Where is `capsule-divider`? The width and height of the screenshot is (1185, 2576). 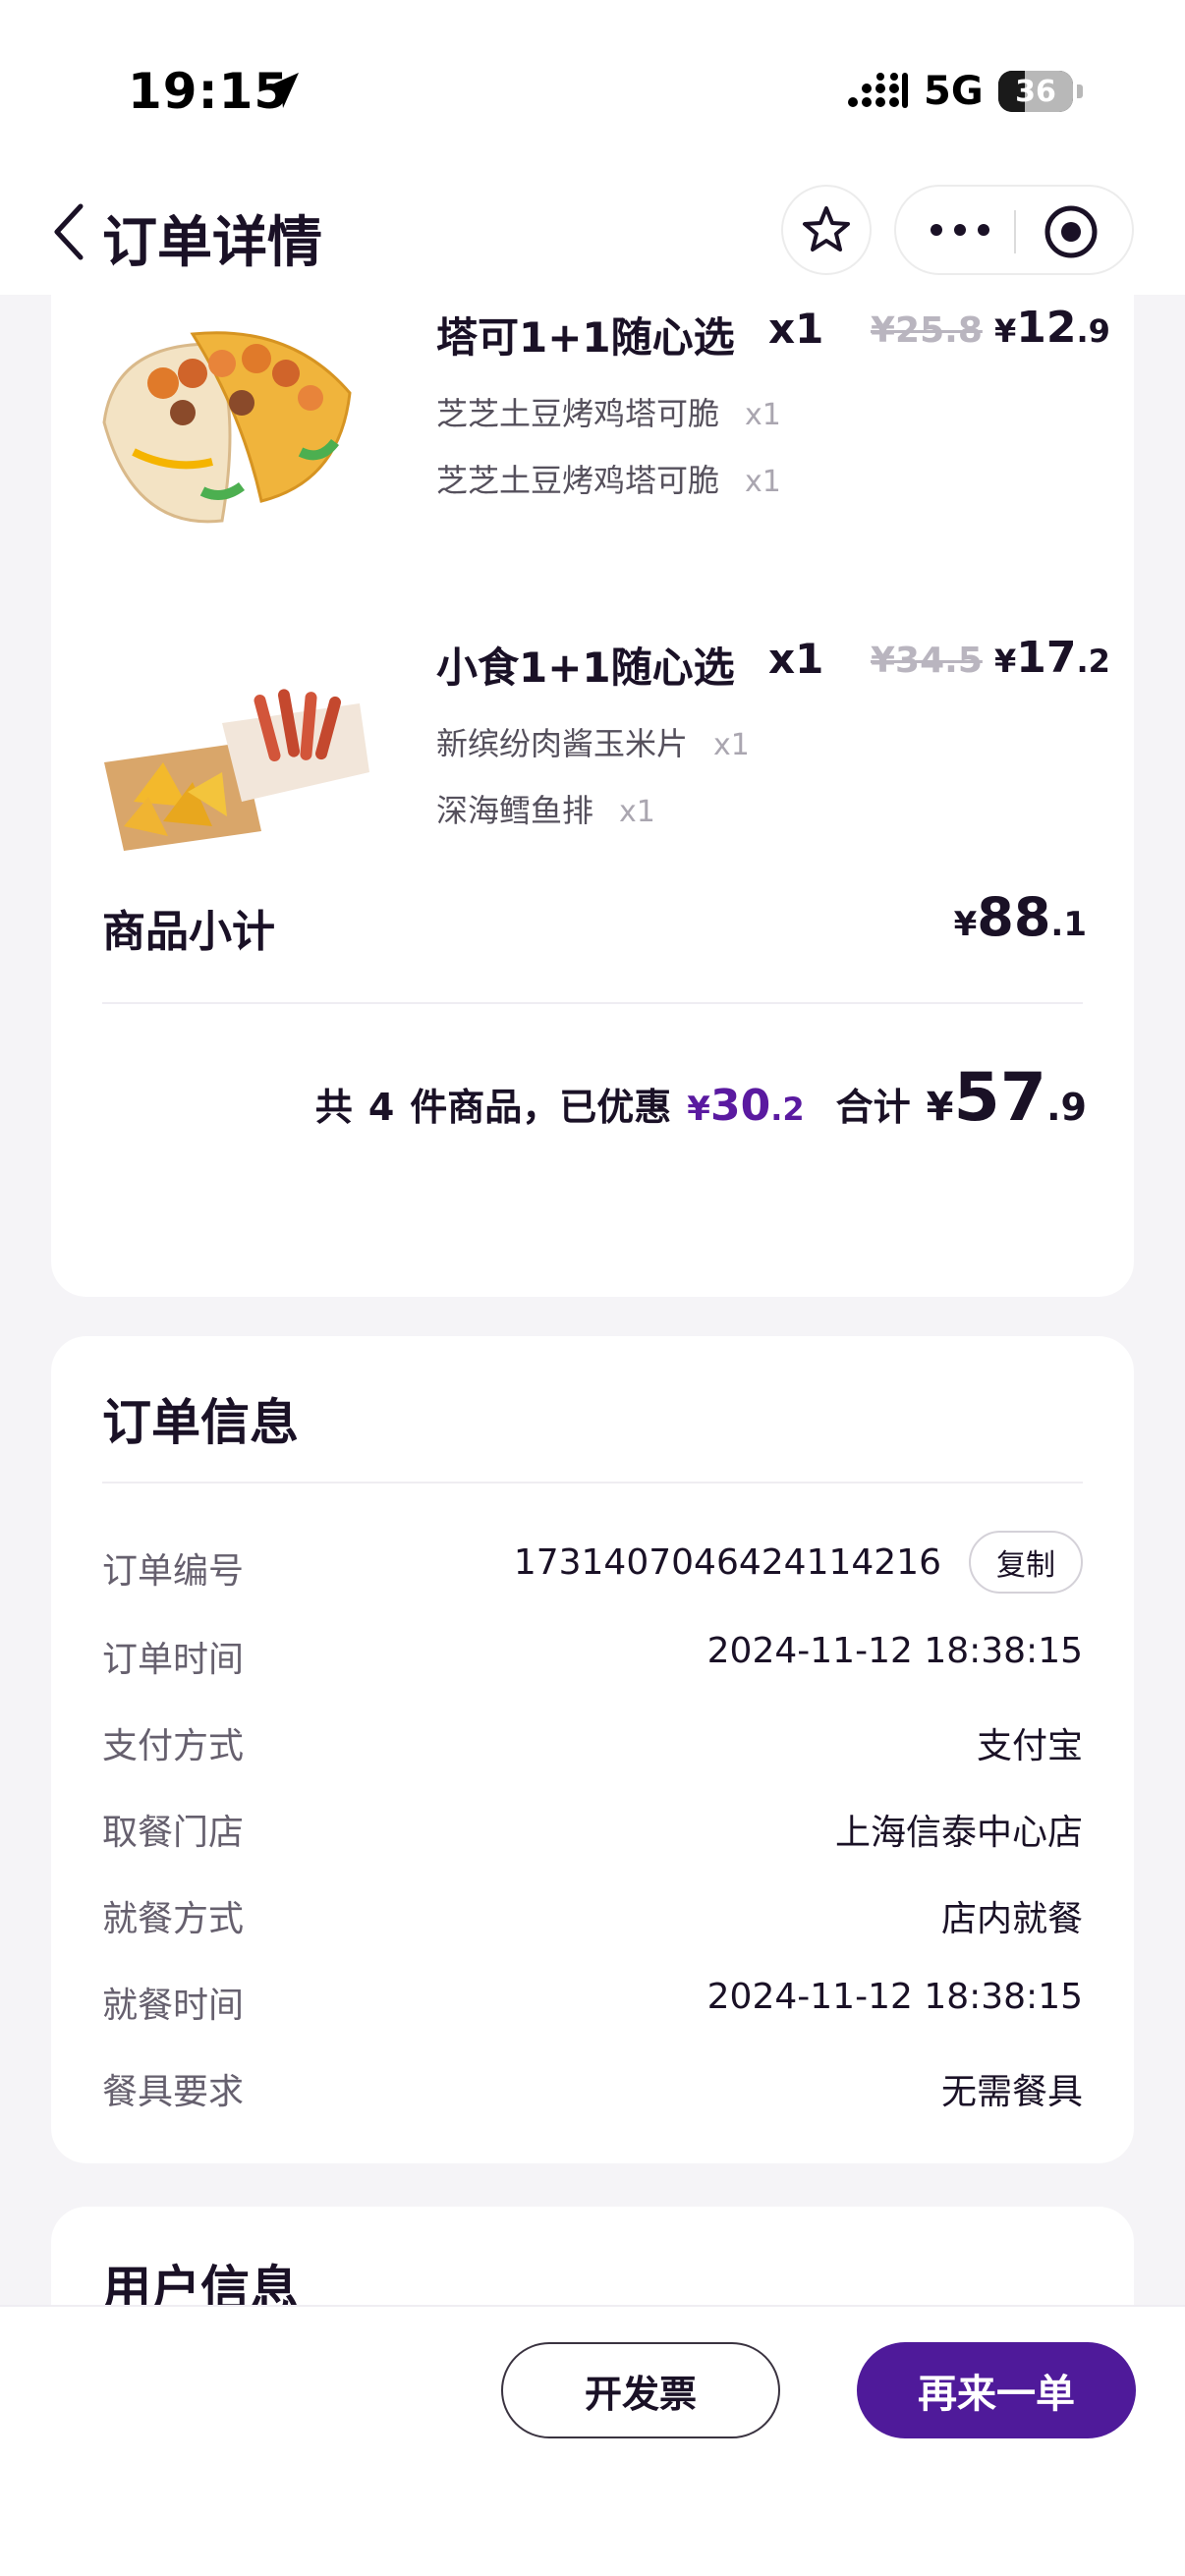
capsule-divider is located at coordinates (1015, 231).